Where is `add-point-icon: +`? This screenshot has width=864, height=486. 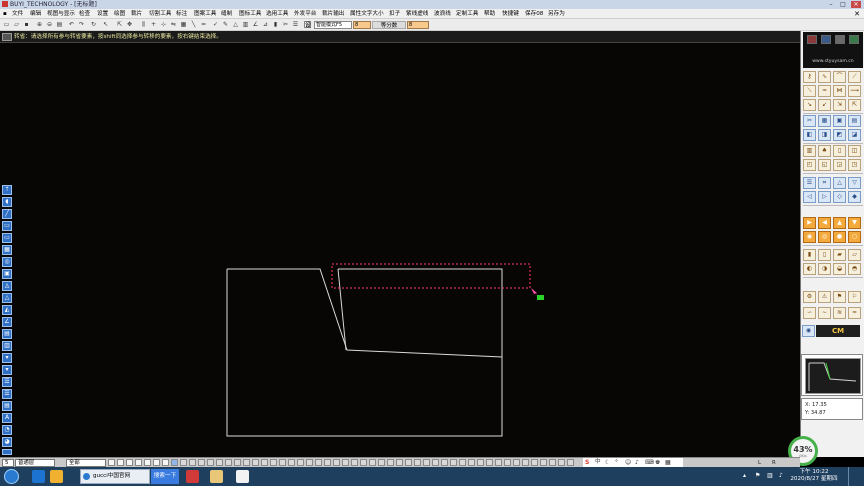 add-point-icon: + is located at coordinates (153, 24).